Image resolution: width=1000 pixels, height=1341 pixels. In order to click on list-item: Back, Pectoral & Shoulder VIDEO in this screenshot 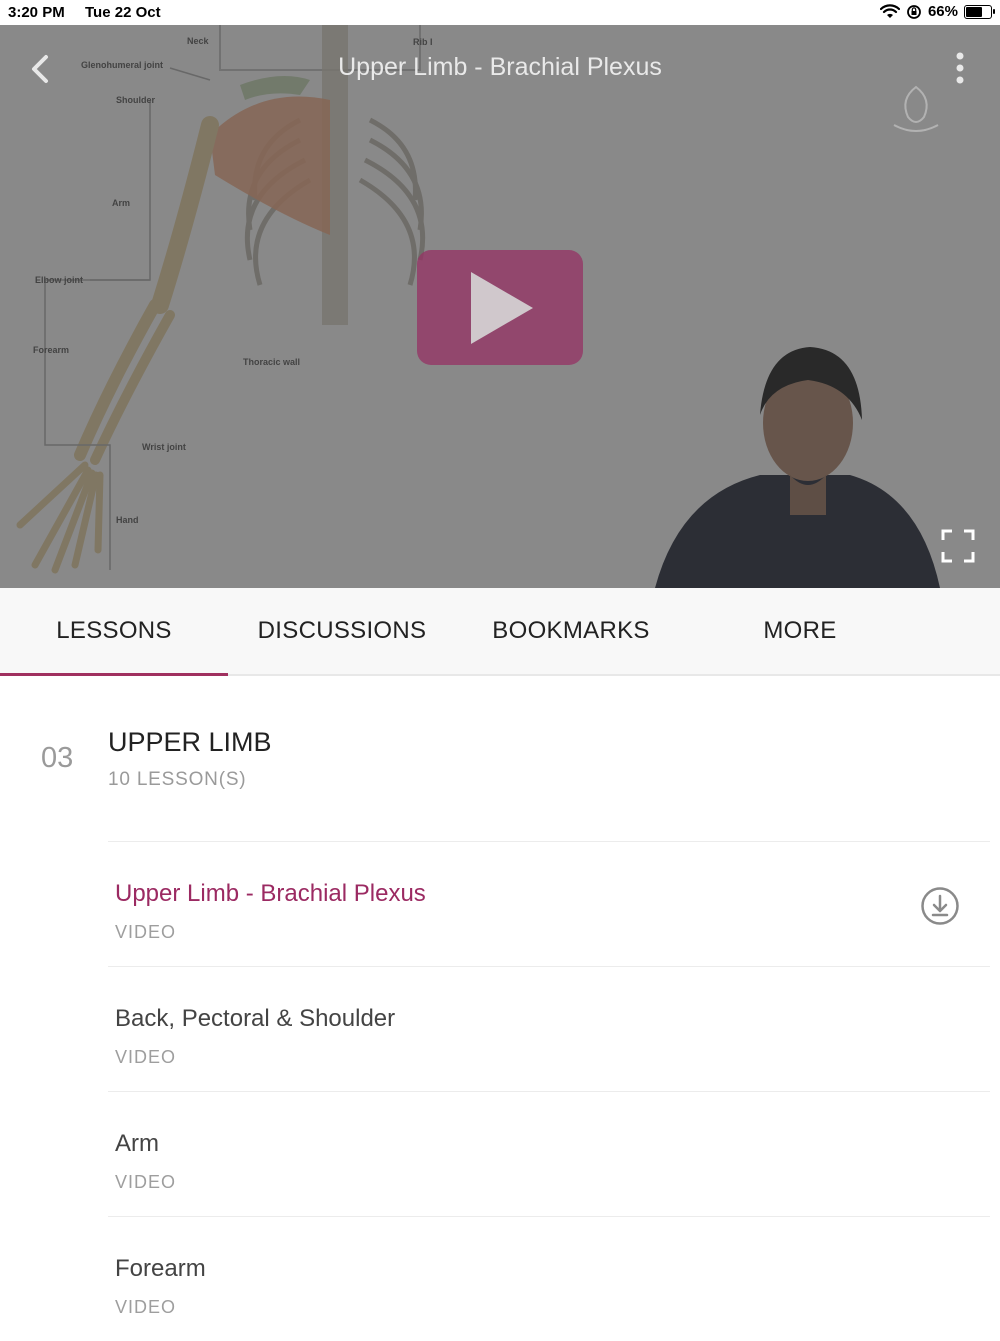, I will do `click(549, 1029)`.